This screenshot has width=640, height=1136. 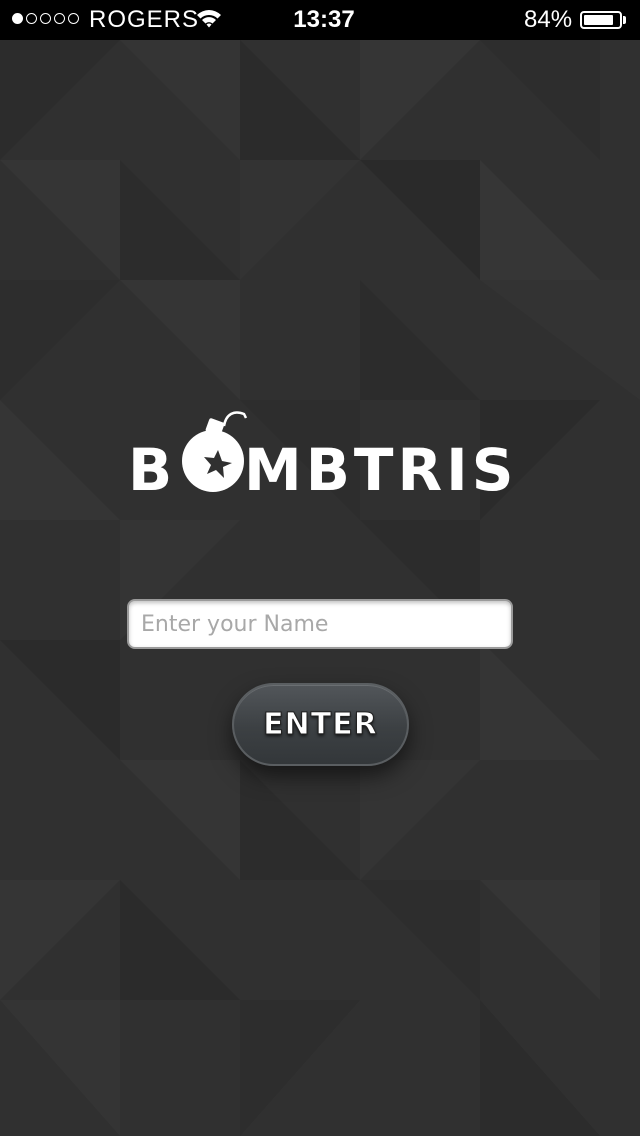 I want to click on enter-button-label: ENTER, so click(x=320, y=725).